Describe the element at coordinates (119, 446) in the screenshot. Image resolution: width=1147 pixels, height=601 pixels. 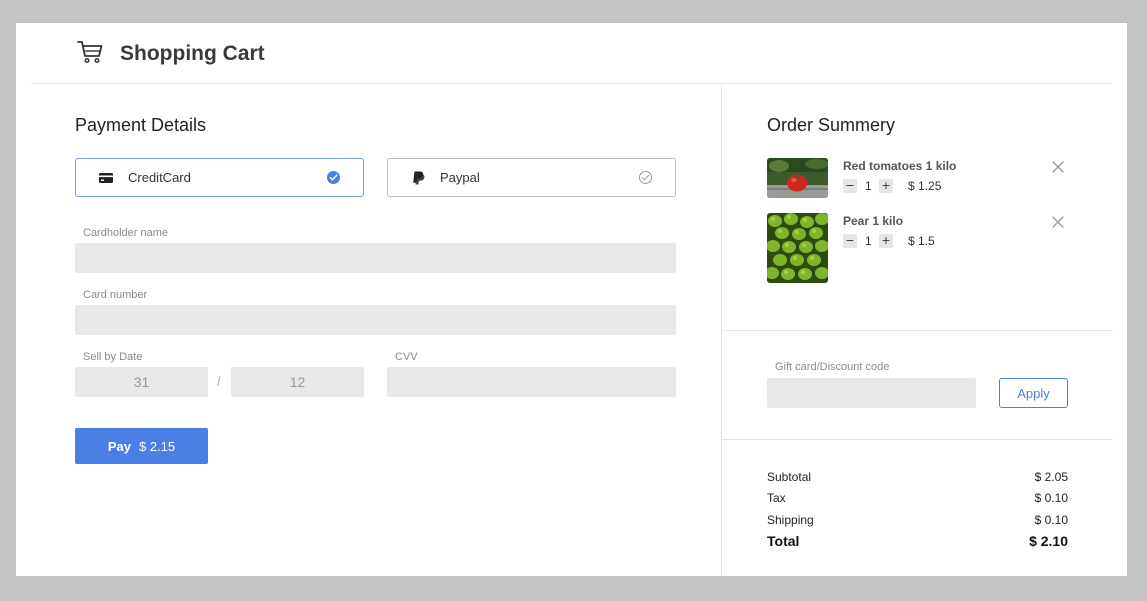
I see `pay-button-label: Pay` at that location.